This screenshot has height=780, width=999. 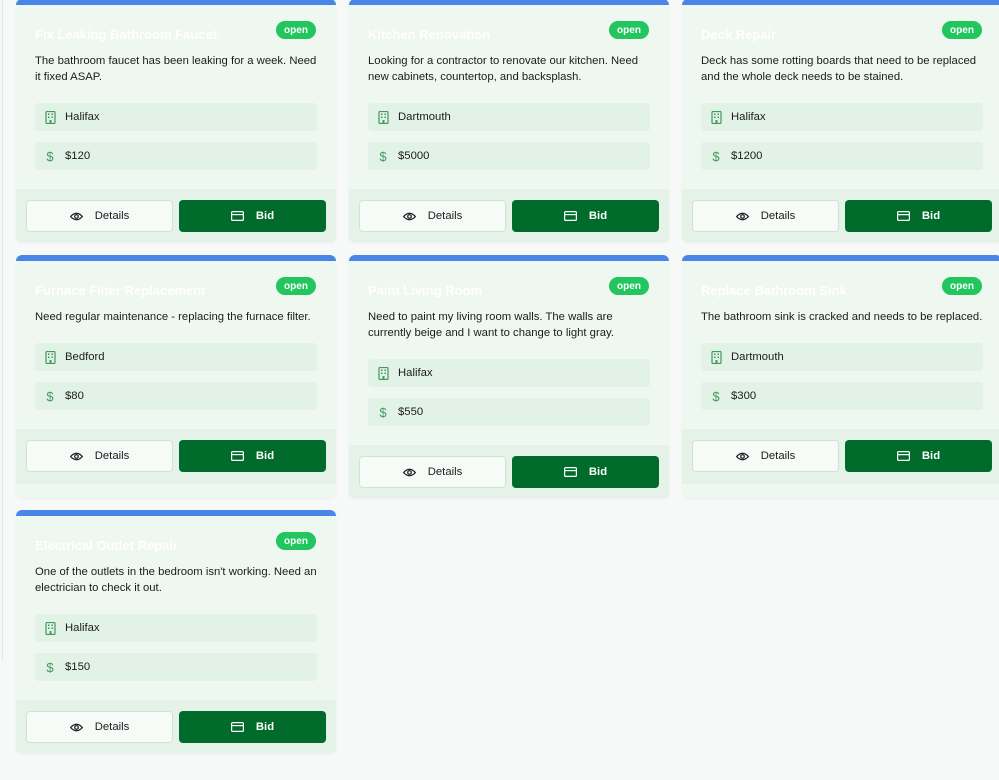 What do you see at coordinates (842, 357) in the screenshot?
I see `location-row: Dartmouth` at bounding box center [842, 357].